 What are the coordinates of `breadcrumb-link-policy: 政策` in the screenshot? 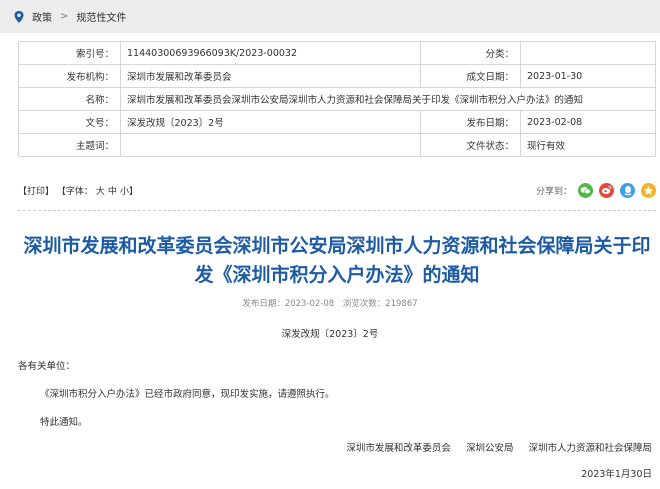 It's located at (42, 16).